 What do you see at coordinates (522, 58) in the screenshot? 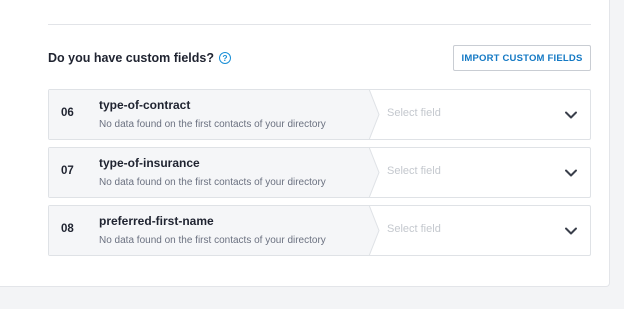
I see `import-custom-fields-button: IMPORT CUSTOM FIELDS` at bounding box center [522, 58].